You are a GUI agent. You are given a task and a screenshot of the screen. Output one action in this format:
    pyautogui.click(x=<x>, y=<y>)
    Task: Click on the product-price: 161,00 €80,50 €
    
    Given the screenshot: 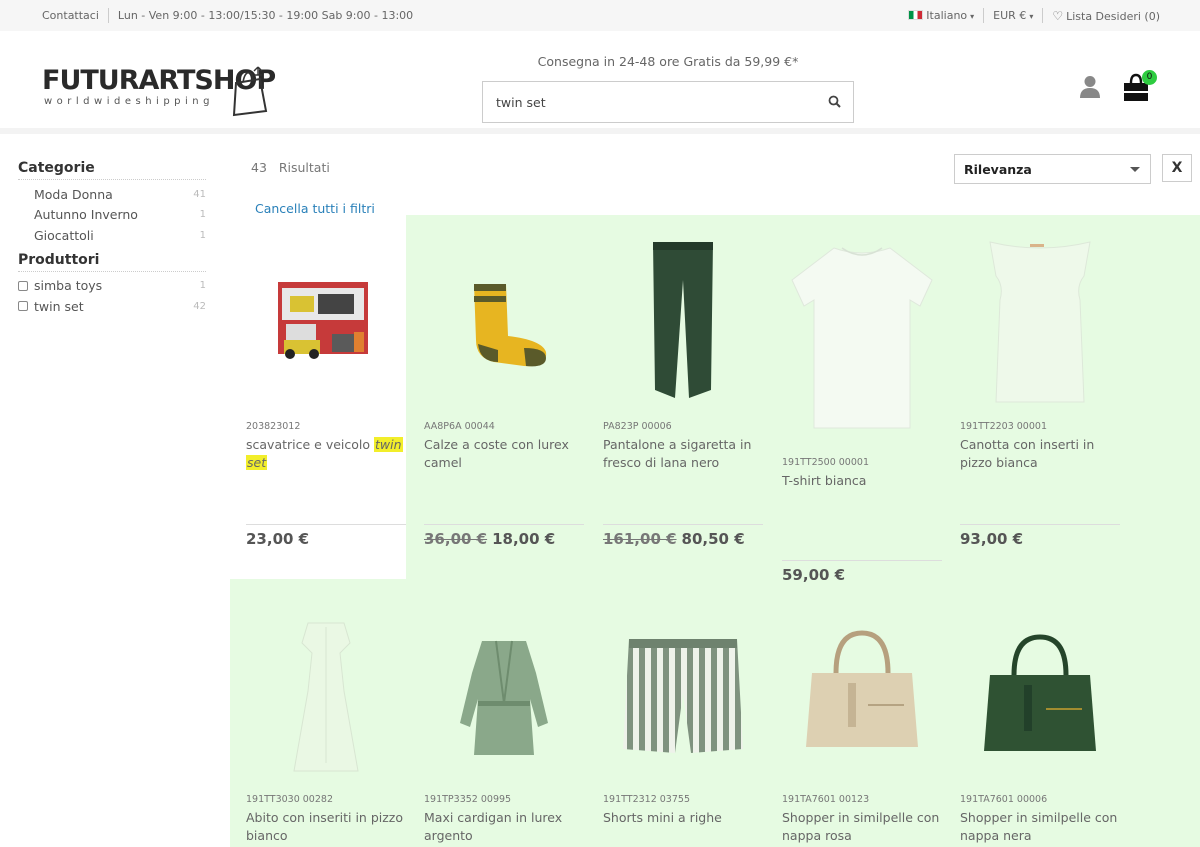 What is the action you would take?
    pyautogui.click(x=674, y=539)
    